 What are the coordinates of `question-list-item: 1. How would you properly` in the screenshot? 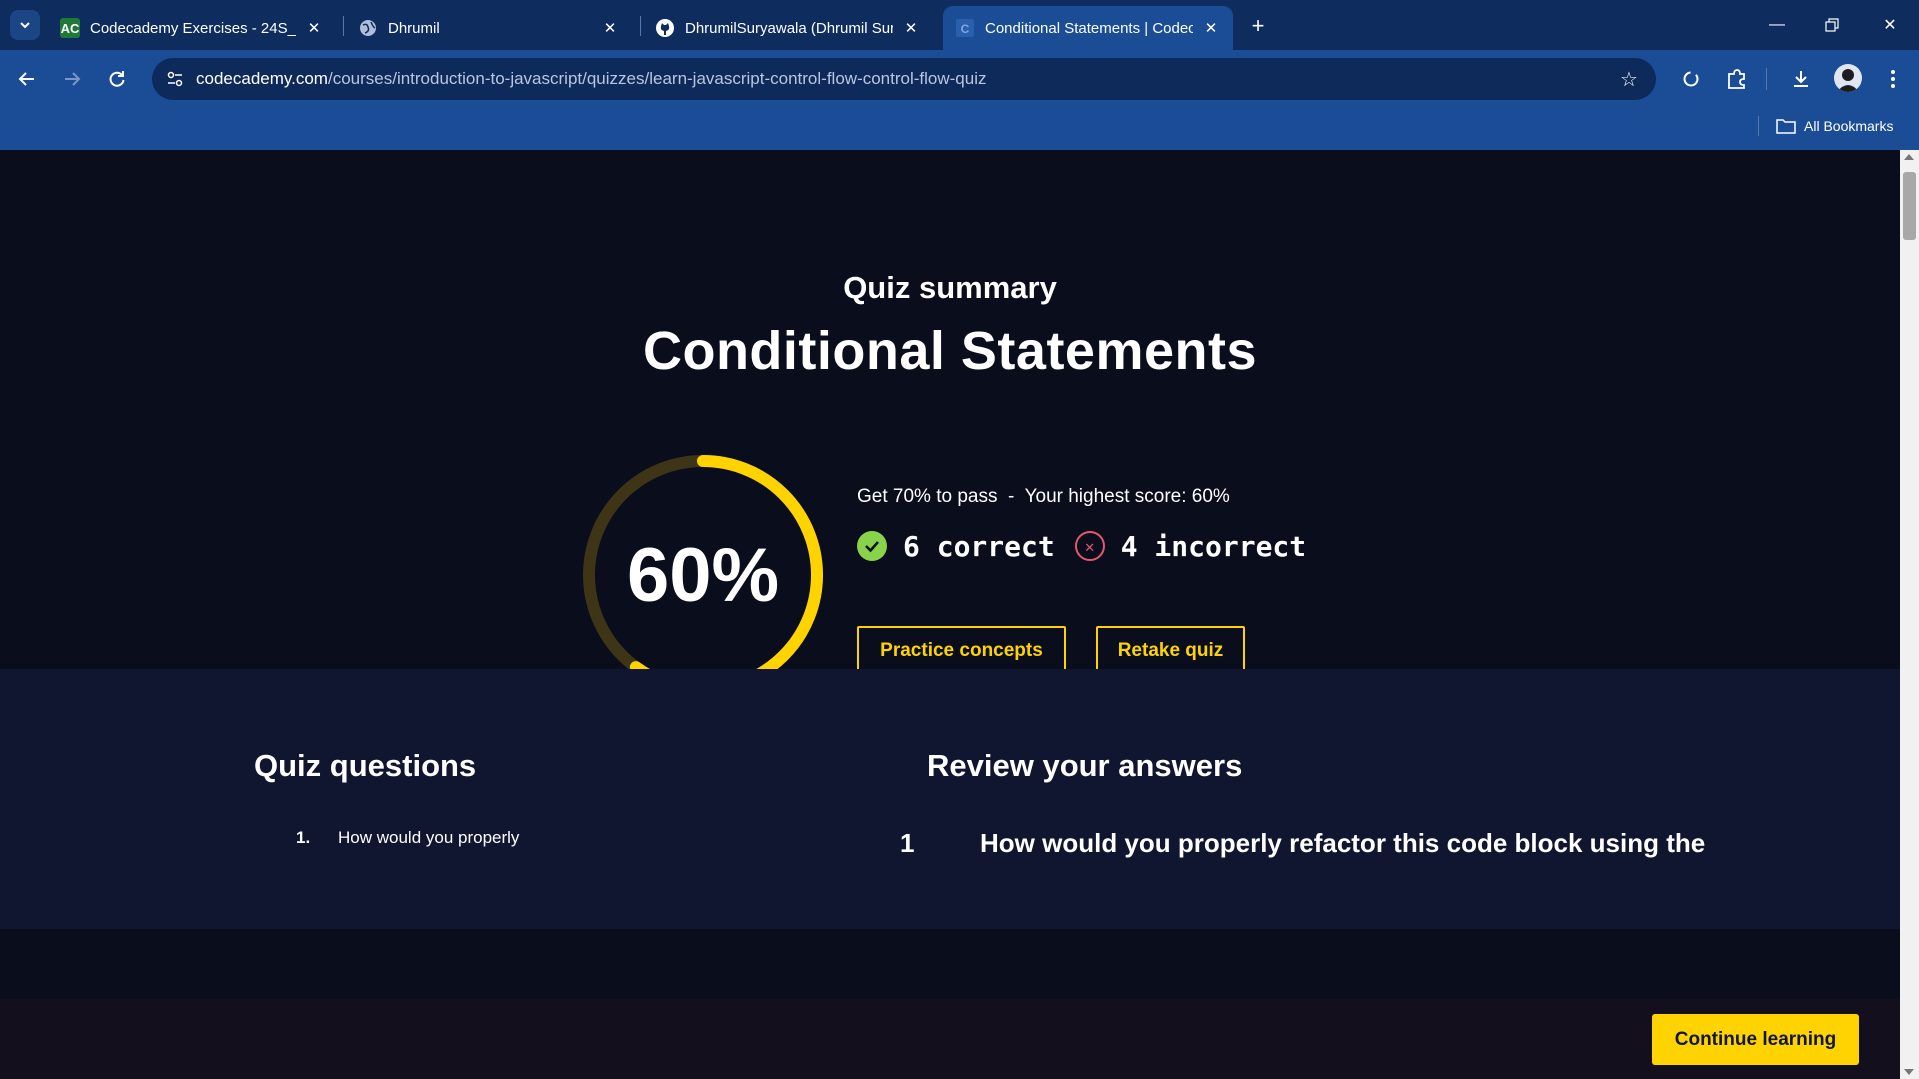 It's located at (407, 838).